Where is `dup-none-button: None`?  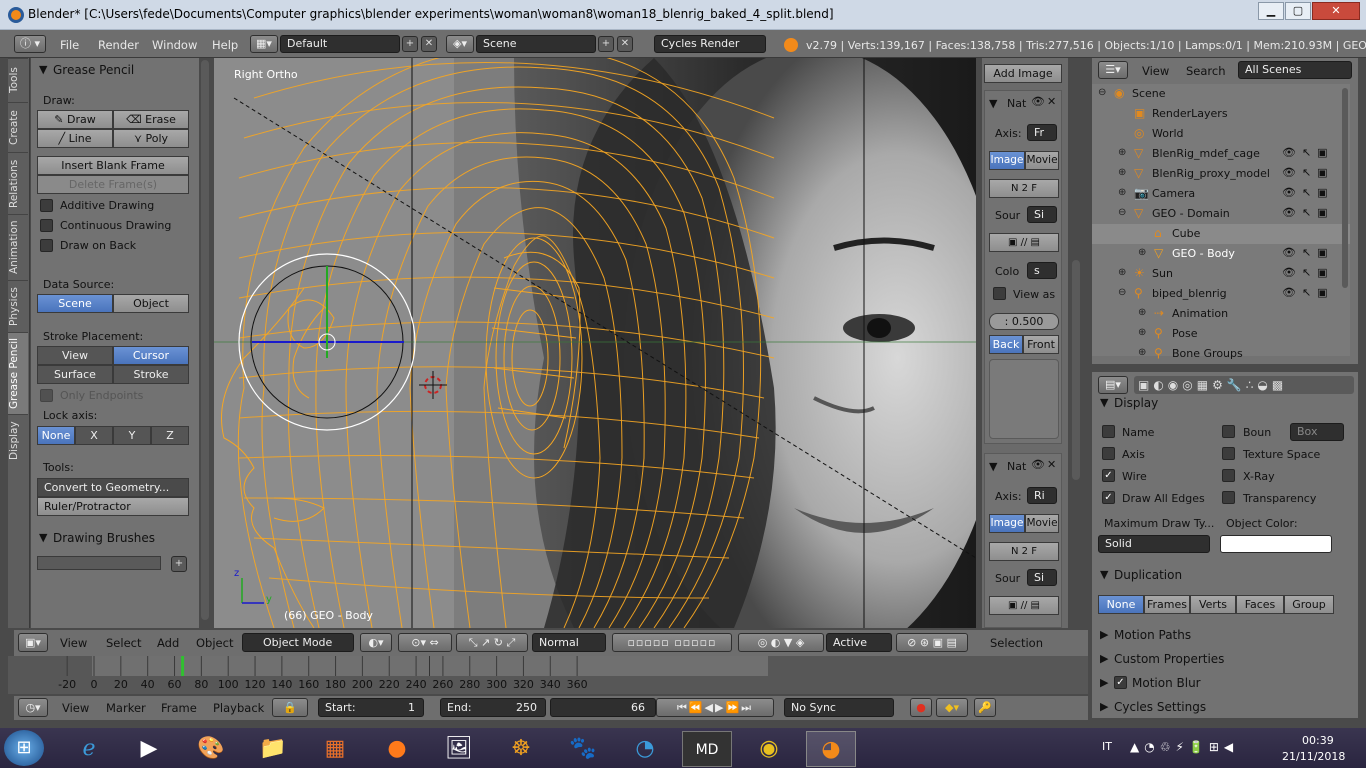
dup-none-button: None is located at coordinates (1121, 604).